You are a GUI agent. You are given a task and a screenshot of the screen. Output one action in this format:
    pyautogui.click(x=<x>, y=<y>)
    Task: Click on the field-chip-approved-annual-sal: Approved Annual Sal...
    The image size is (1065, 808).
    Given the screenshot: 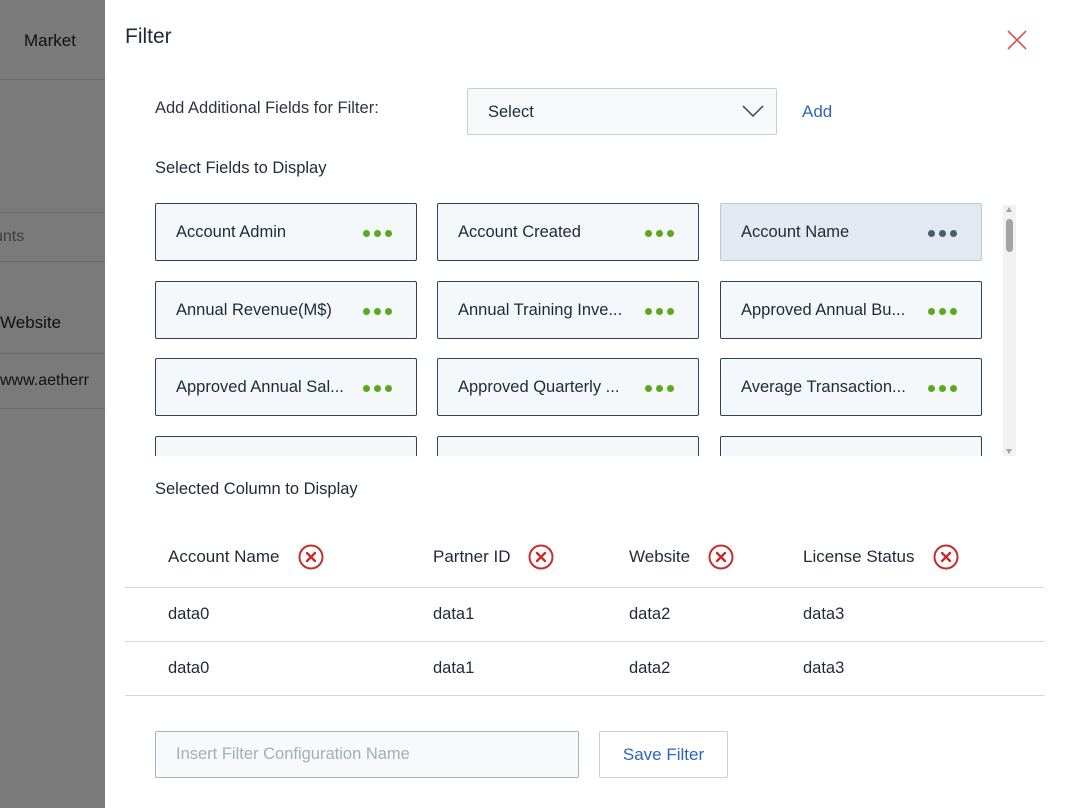 What is the action you would take?
    pyautogui.click(x=286, y=387)
    